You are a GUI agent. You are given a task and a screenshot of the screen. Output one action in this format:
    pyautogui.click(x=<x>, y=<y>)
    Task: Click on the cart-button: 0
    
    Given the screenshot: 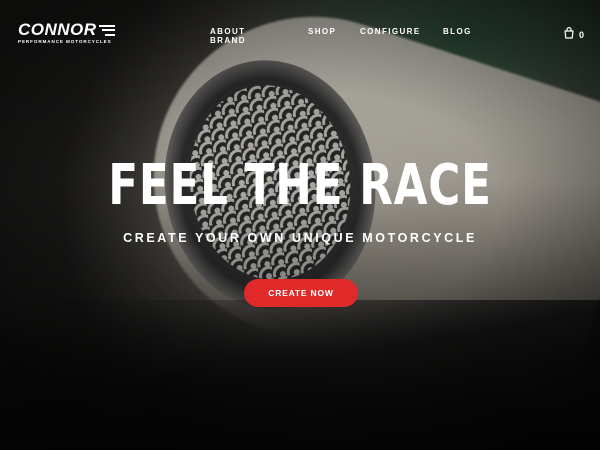 What is the action you would take?
    pyautogui.click(x=573, y=35)
    